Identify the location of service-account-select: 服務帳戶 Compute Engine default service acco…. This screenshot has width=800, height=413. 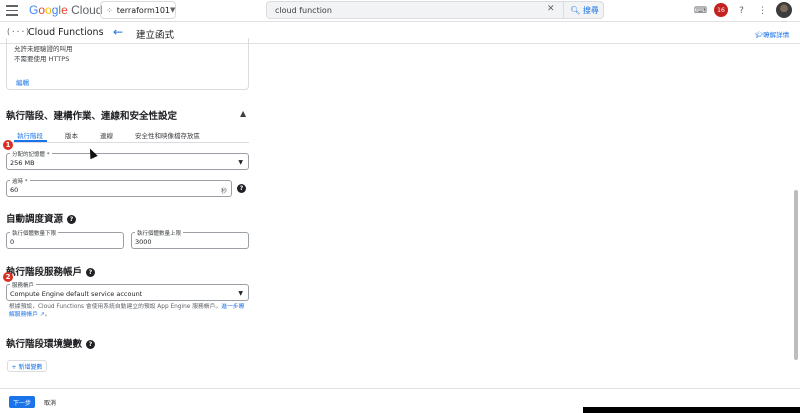
(127, 291).